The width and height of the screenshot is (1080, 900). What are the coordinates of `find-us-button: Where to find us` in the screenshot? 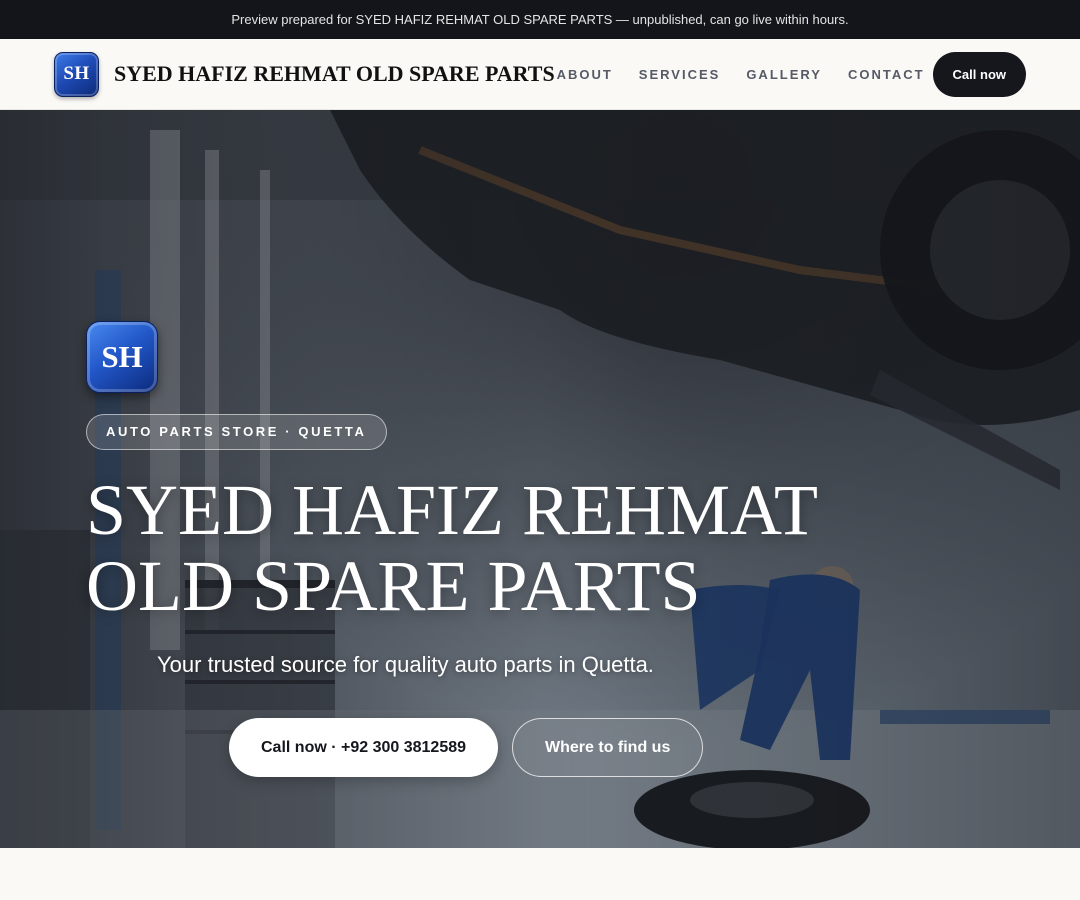 It's located at (608, 747).